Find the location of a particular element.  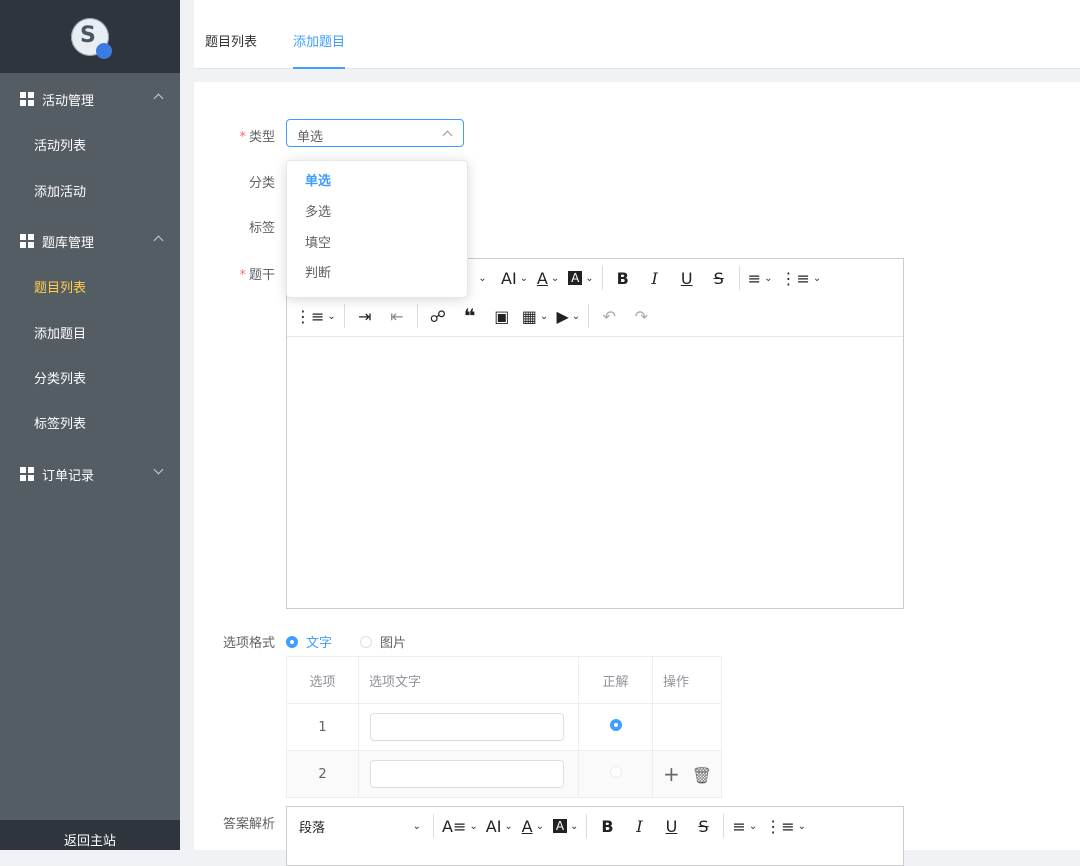

format-radio-image: 图片 is located at coordinates (383, 641).